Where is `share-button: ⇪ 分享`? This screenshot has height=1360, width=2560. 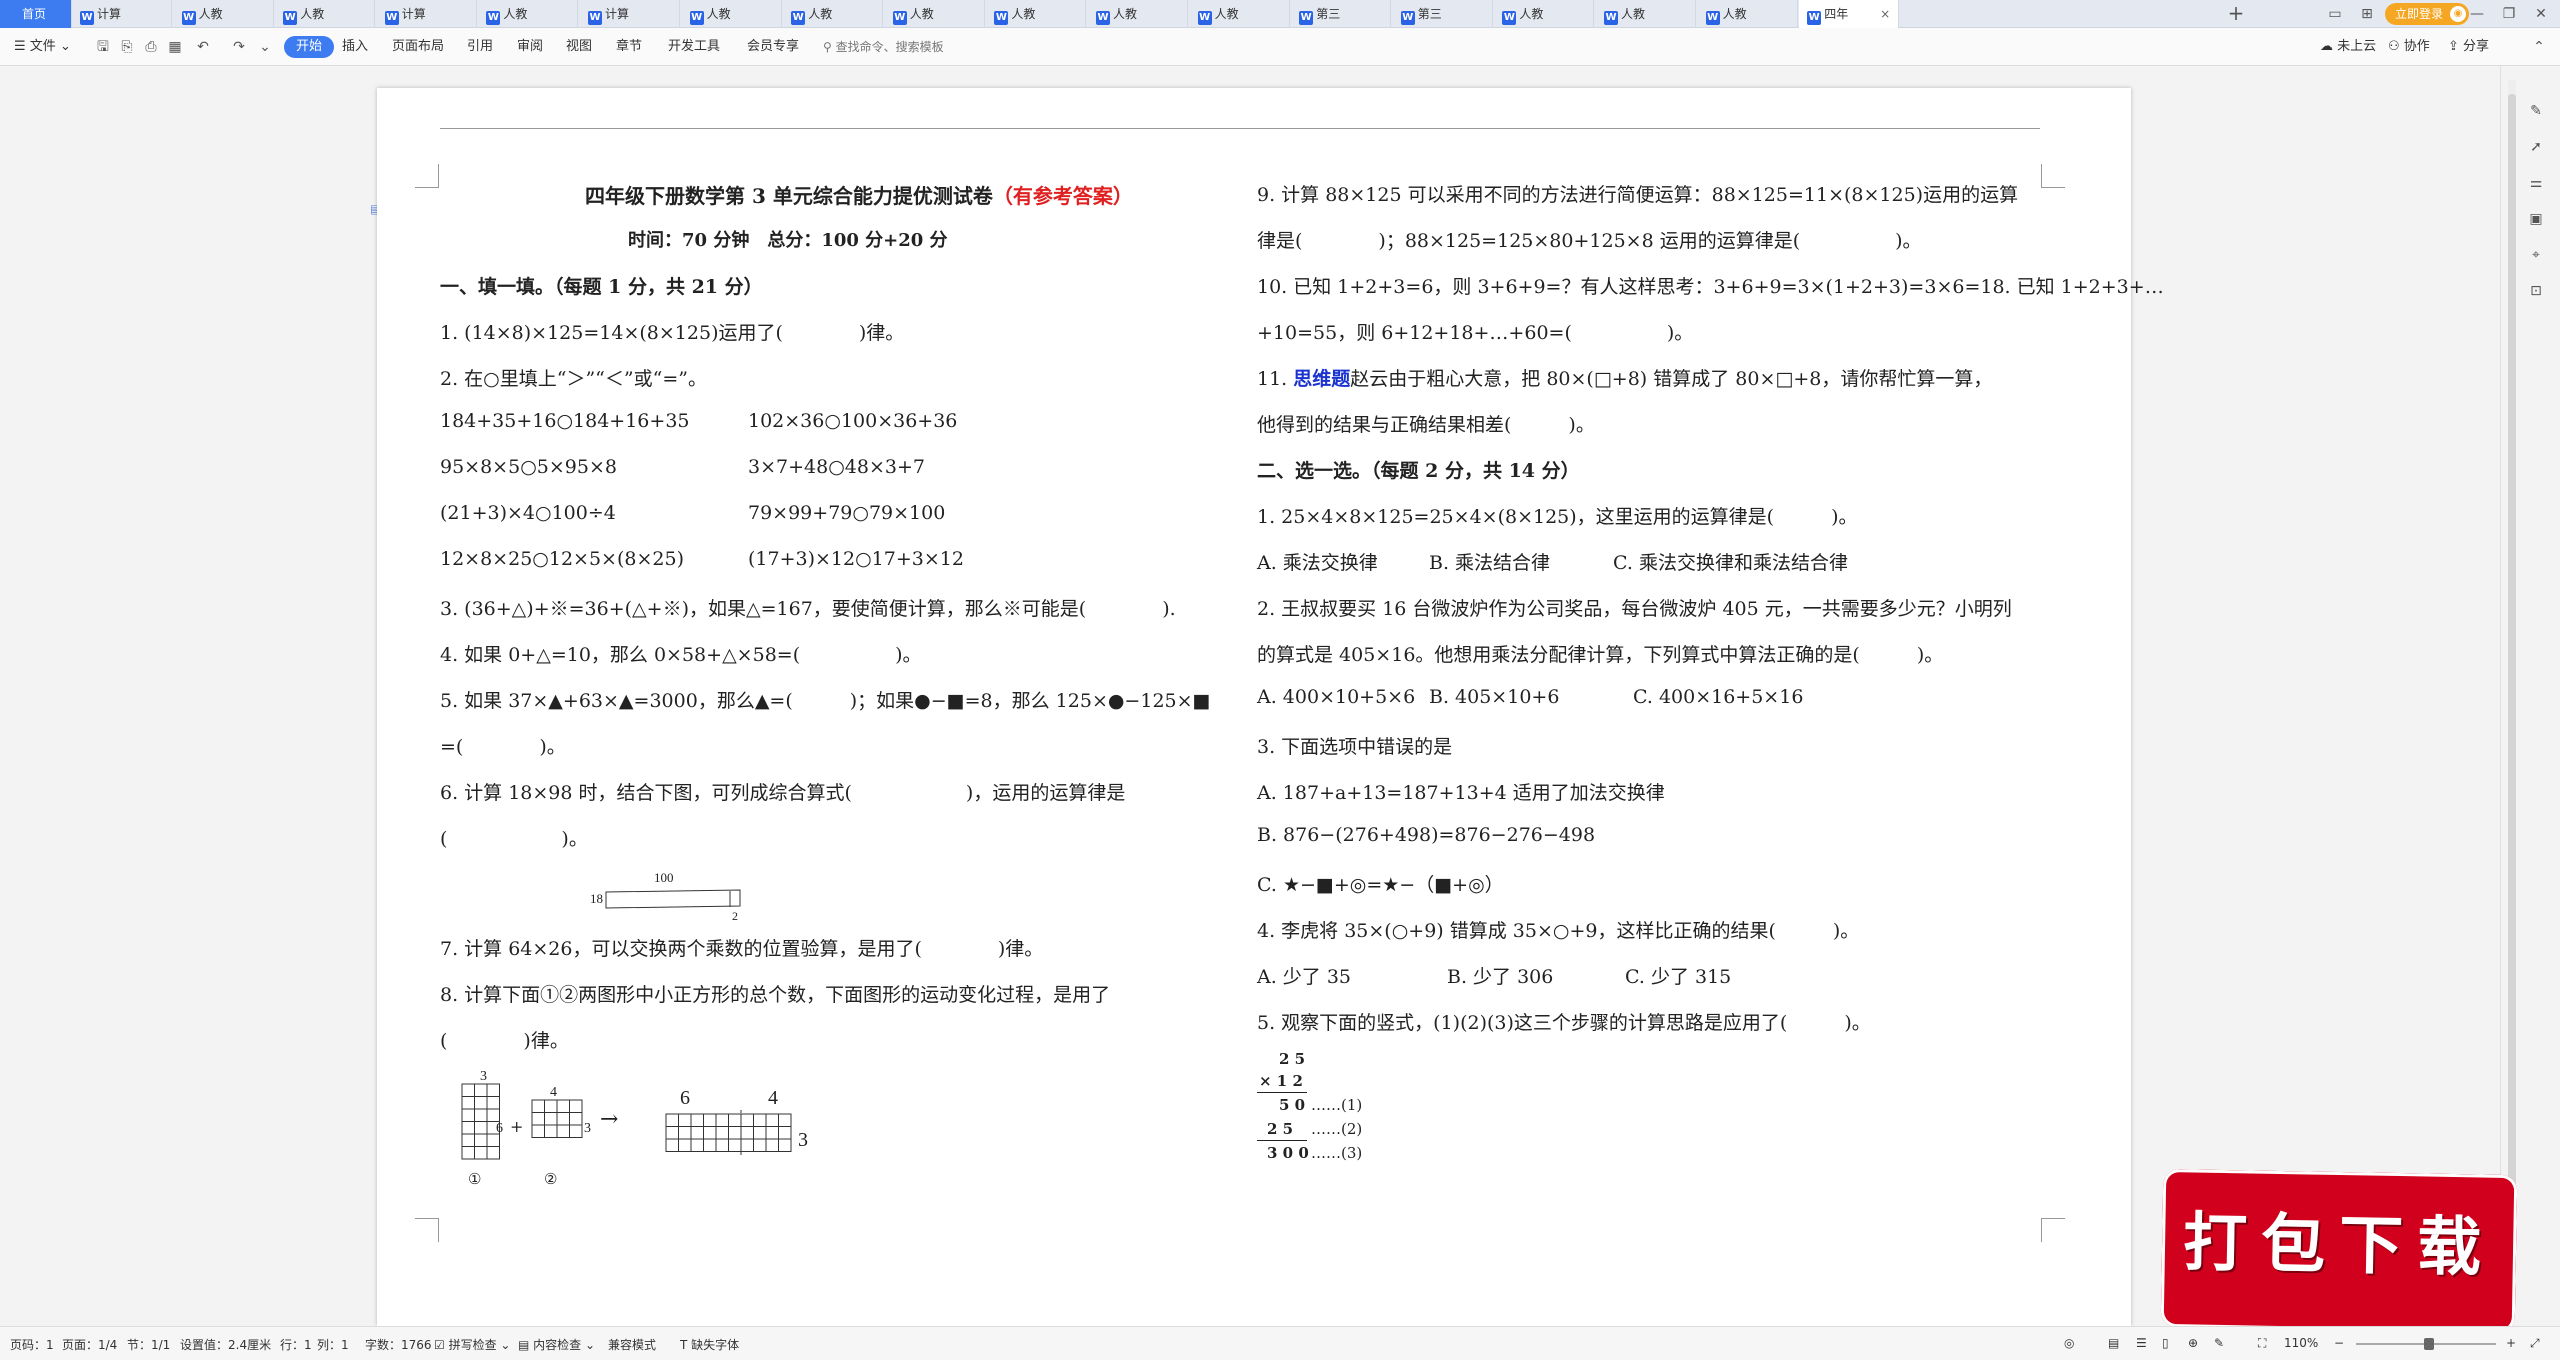 share-button: ⇪ 分享 is located at coordinates (2468, 47).